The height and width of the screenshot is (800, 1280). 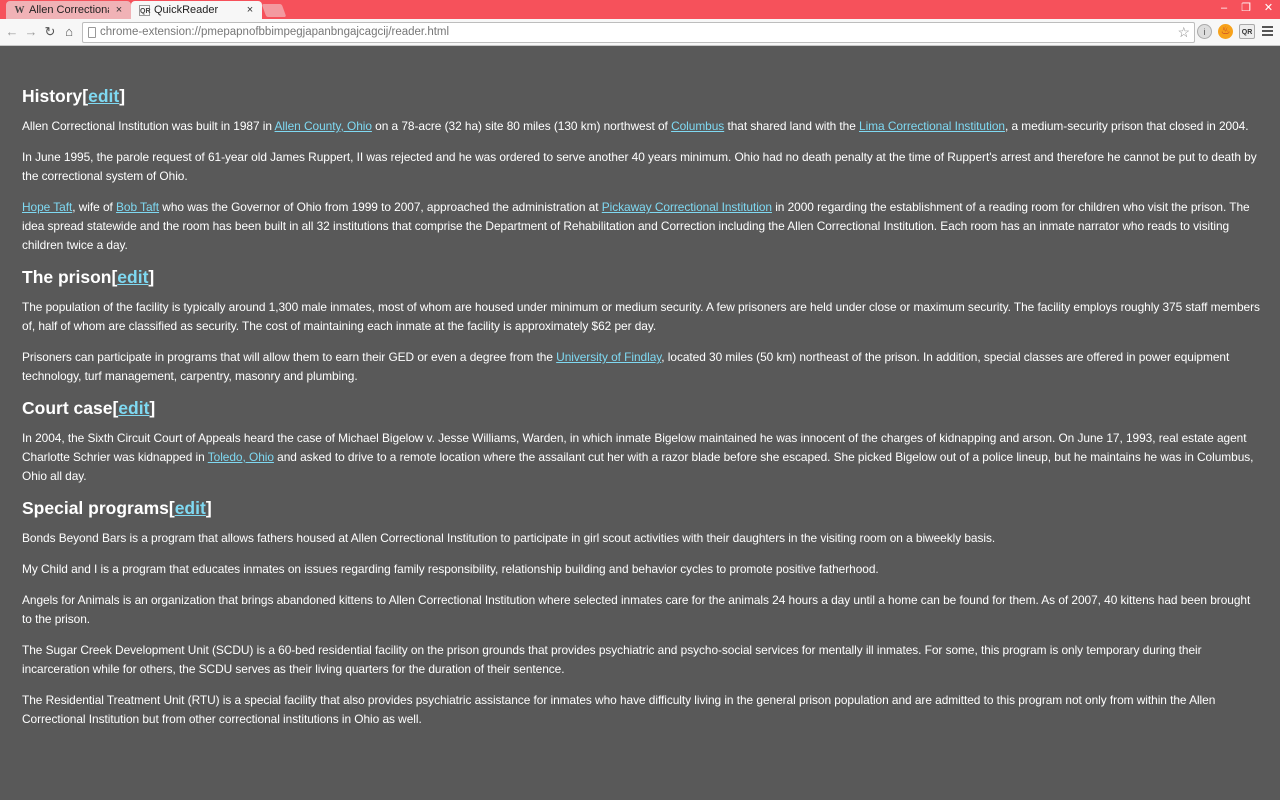 What do you see at coordinates (1225, 31) in the screenshot?
I see `extension-flame-icon: ♨` at bounding box center [1225, 31].